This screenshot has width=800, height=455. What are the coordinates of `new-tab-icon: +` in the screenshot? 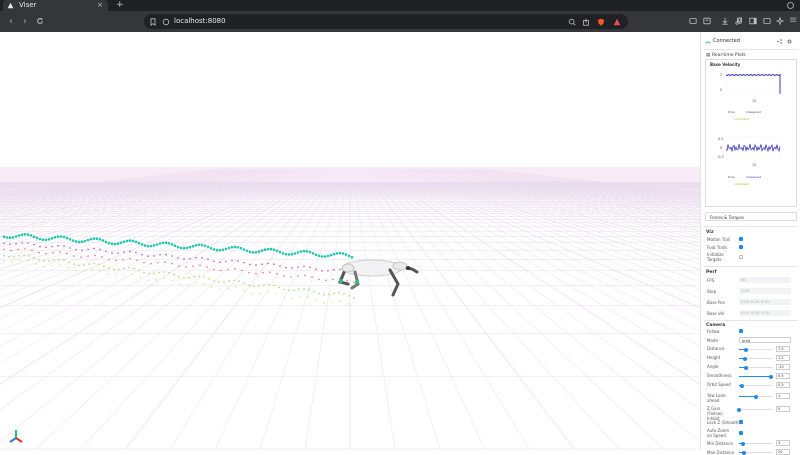 It's located at (120, 5).